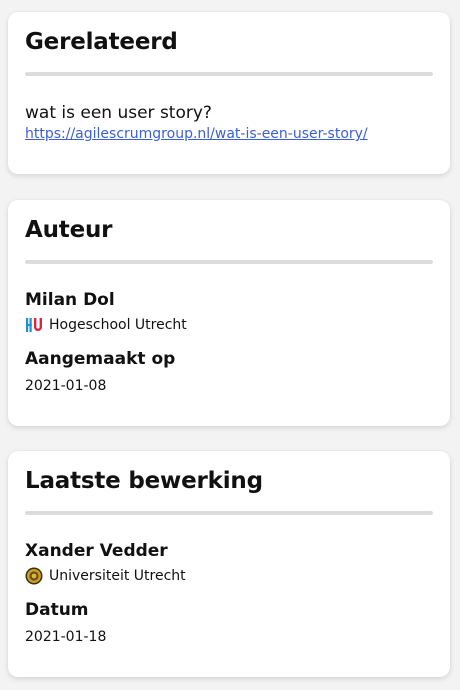  What do you see at coordinates (229, 576) in the screenshot?
I see `editor-org: Universiteit Utrecht` at bounding box center [229, 576].